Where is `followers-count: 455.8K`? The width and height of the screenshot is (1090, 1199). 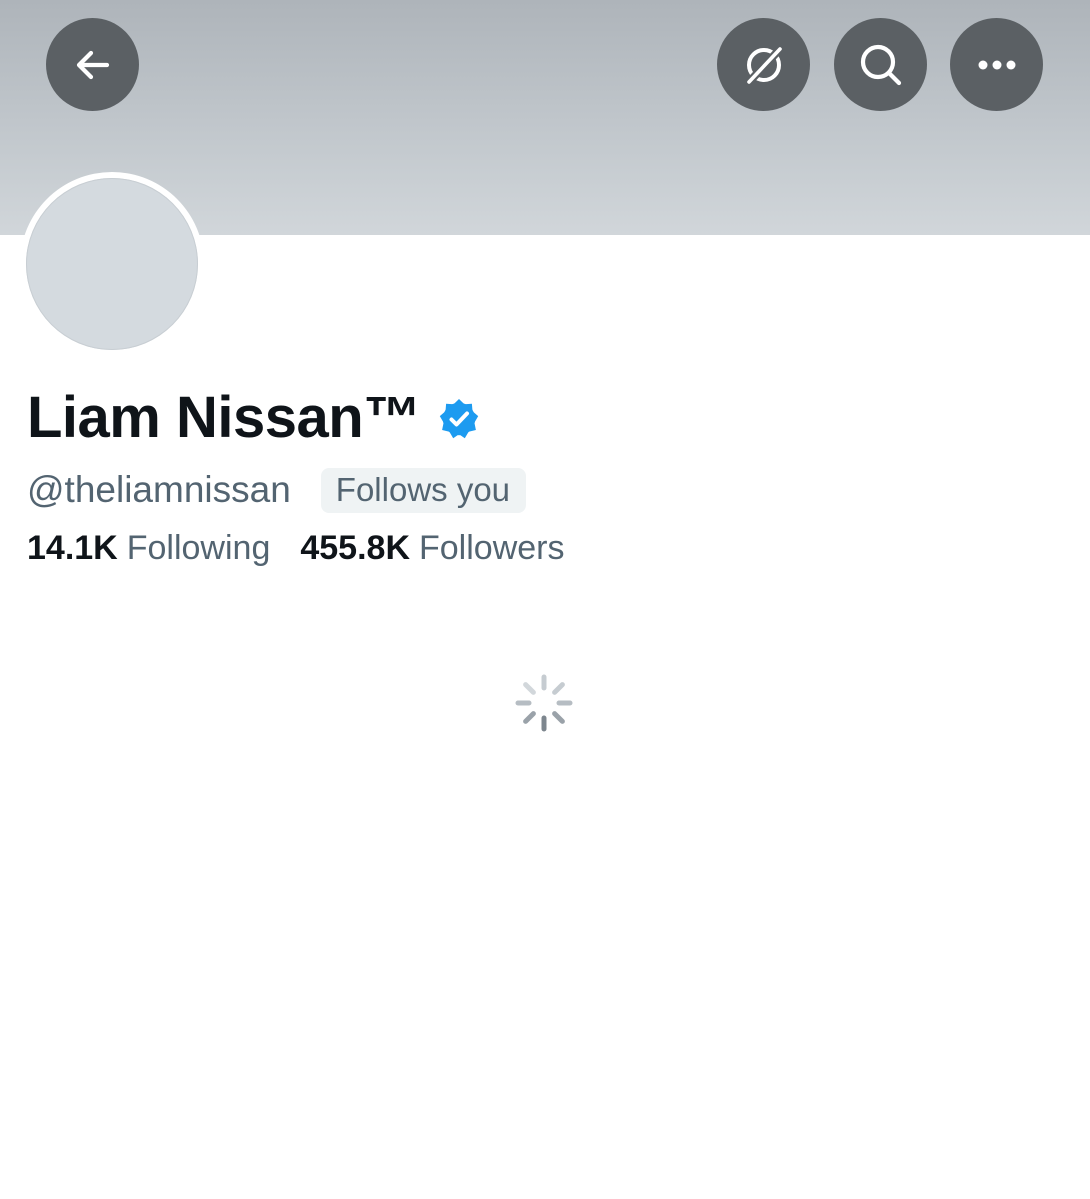 followers-count: 455.8K is located at coordinates (355, 547).